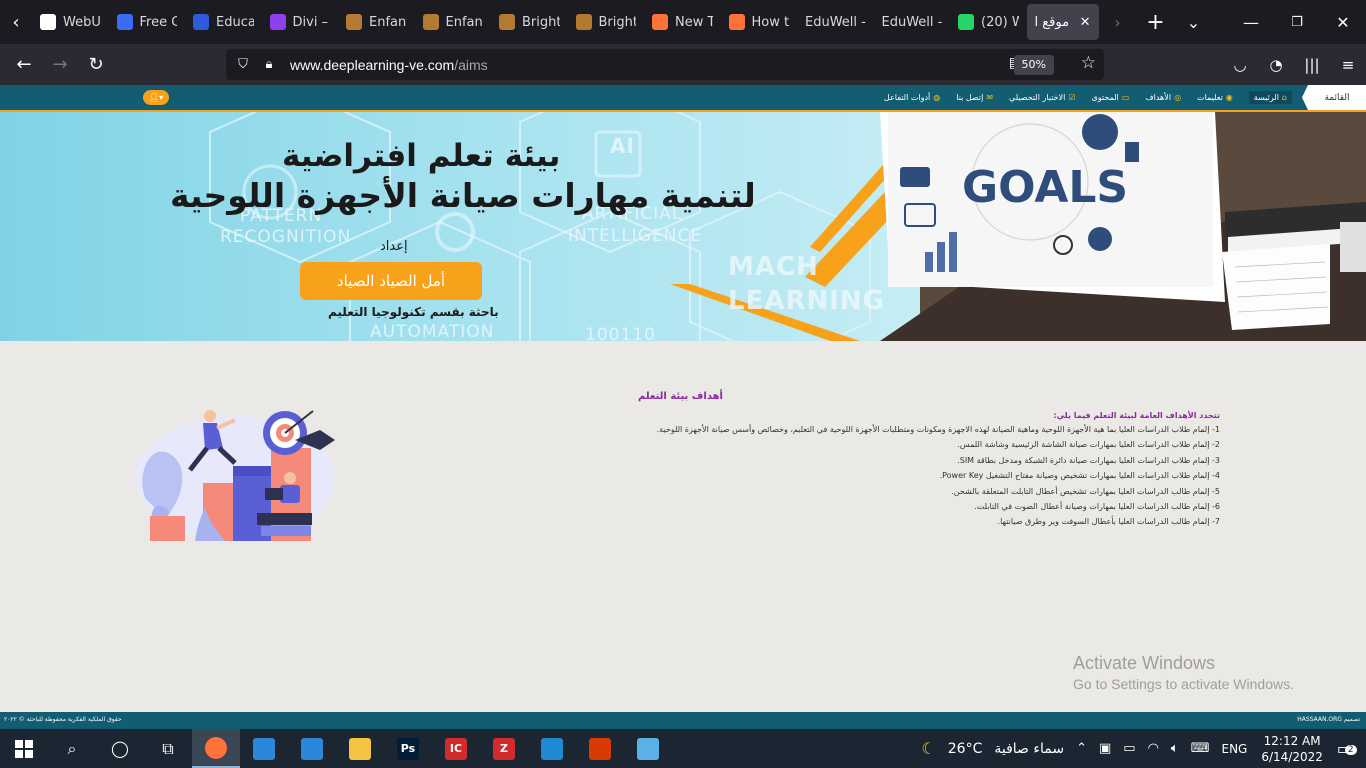 The height and width of the screenshot is (768, 1366). Describe the element at coordinates (966, 22) in the screenshot. I see `whatsapp-icon` at that location.